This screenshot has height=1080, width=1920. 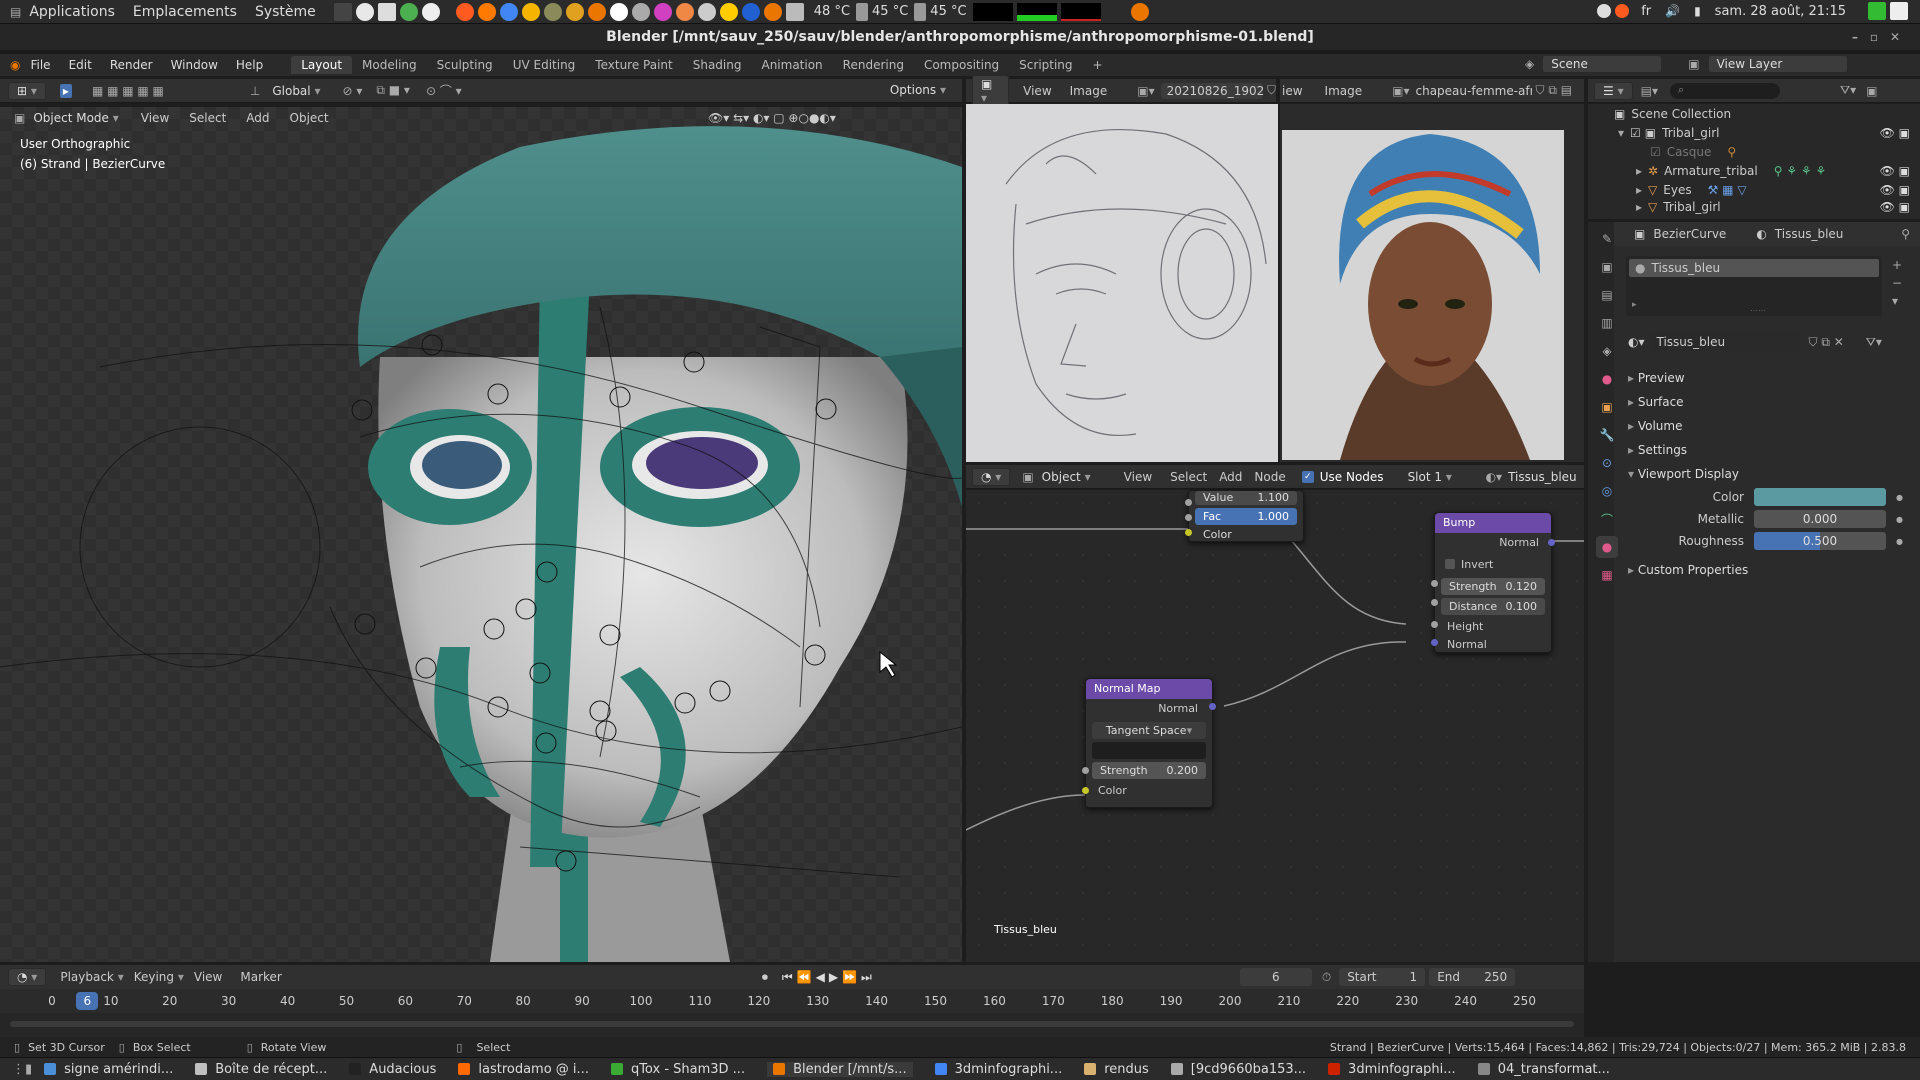 What do you see at coordinates (1754, 189) in the screenshot?
I see `outliner-row: ▸ ▽ Eyes ⚒ ▦ ▽ 👁 ▣` at bounding box center [1754, 189].